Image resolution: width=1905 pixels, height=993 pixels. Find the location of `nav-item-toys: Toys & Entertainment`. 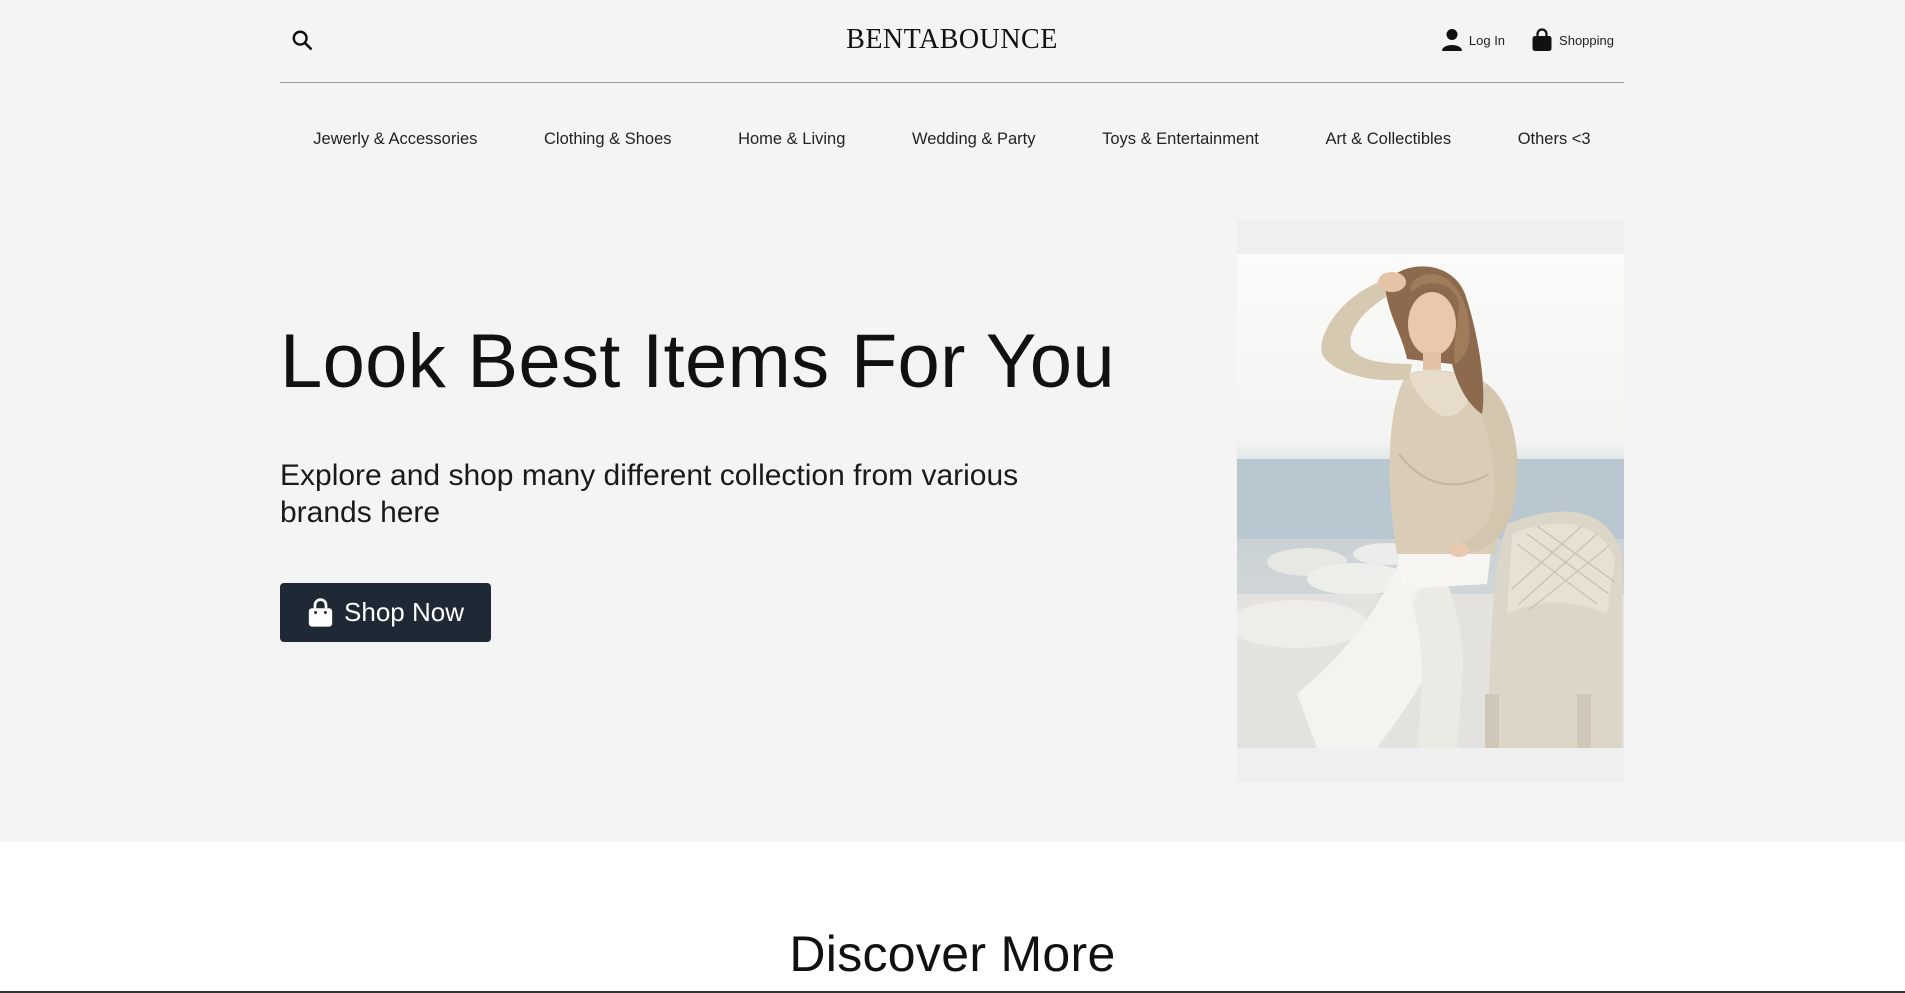

nav-item-toys: Toys & Entertainment is located at coordinates (1180, 139).